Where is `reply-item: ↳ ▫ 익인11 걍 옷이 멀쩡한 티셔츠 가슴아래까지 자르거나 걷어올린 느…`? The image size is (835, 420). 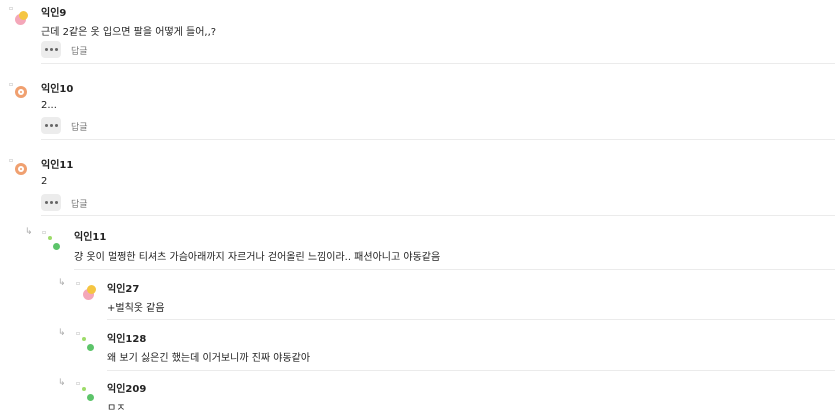 reply-item: ↳ ▫ 익인11 걍 옷이 멀쩡한 티셔츠 가슴아래까지 자르거나 걷어올린 느… is located at coordinates (417, 248).